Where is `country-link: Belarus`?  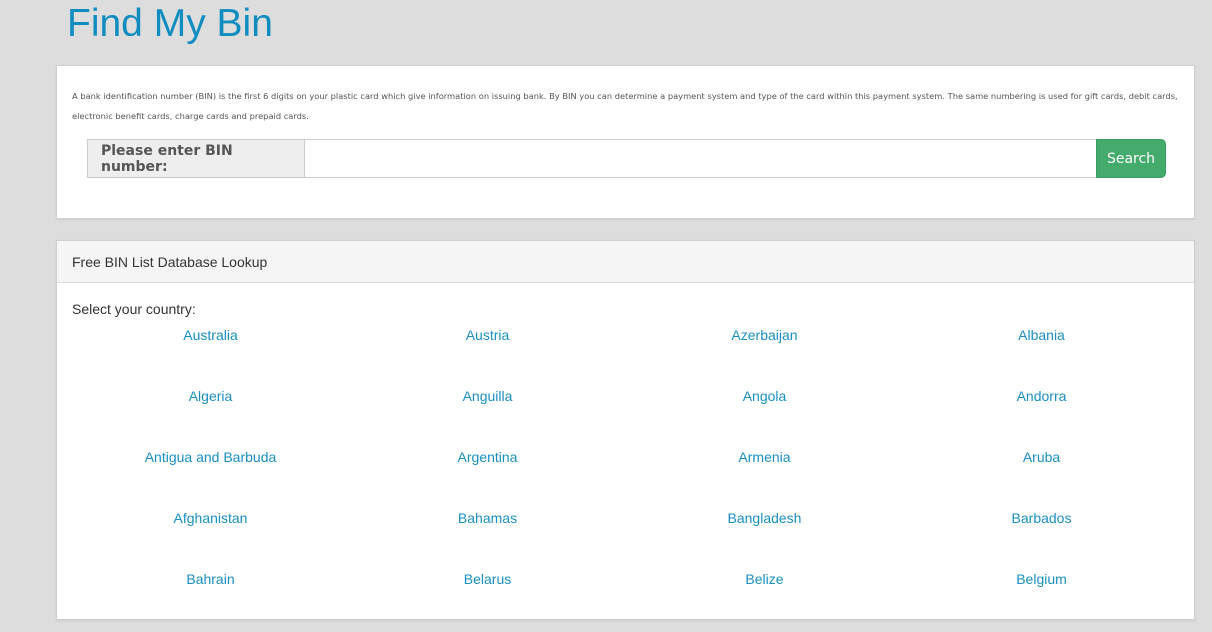
country-link: Belarus is located at coordinates (487, 601).